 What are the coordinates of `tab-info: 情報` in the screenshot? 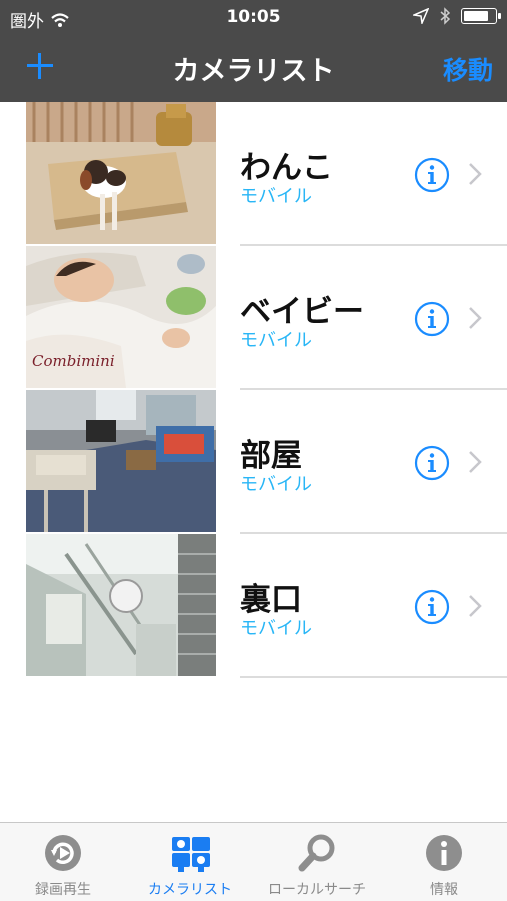 It's located at (444, 862).